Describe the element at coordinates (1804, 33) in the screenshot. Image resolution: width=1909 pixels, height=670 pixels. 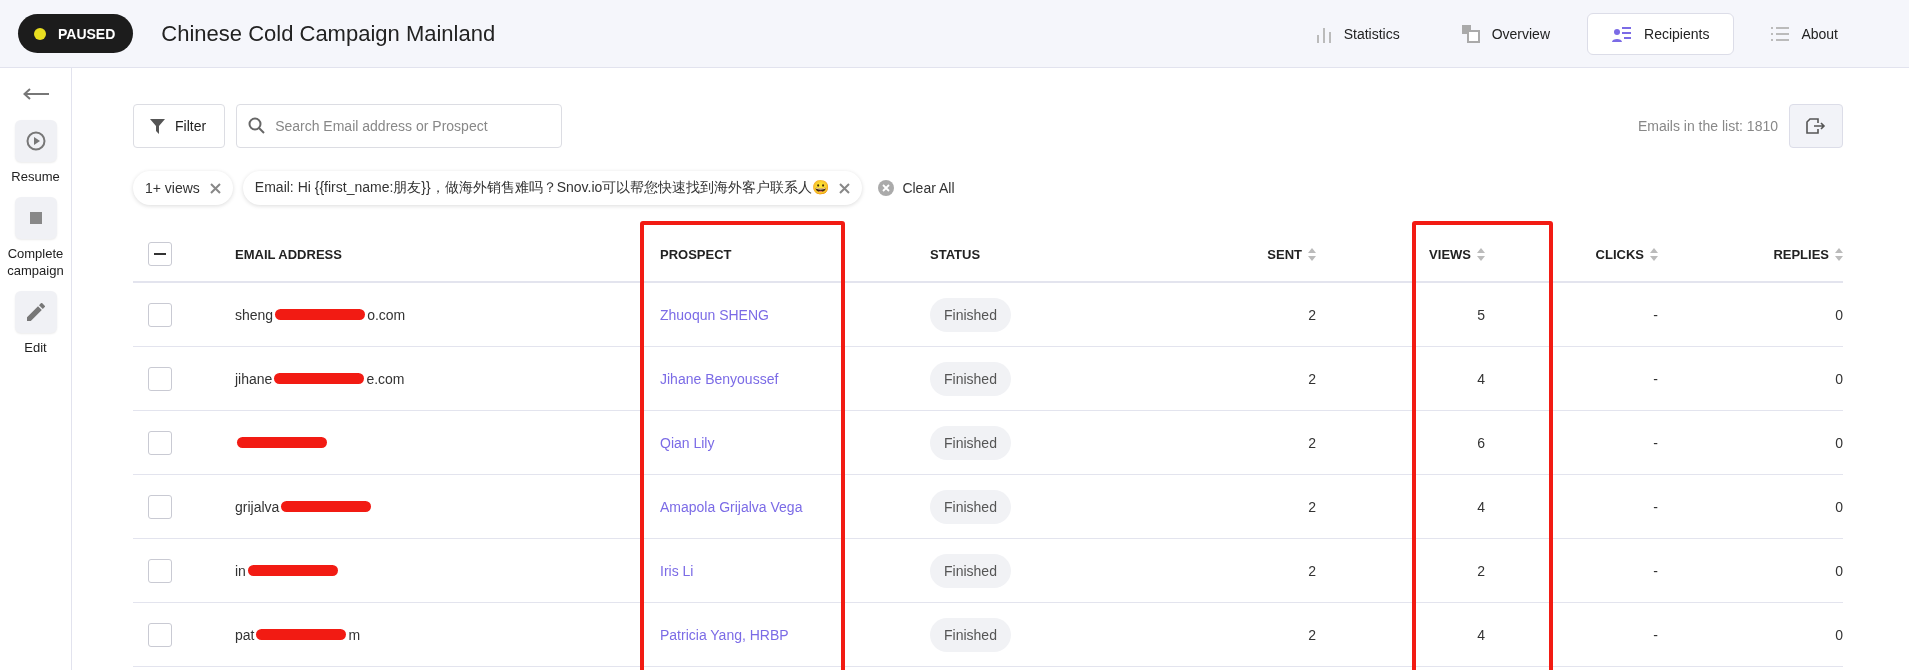
I see `nav-tab: About` at that location.